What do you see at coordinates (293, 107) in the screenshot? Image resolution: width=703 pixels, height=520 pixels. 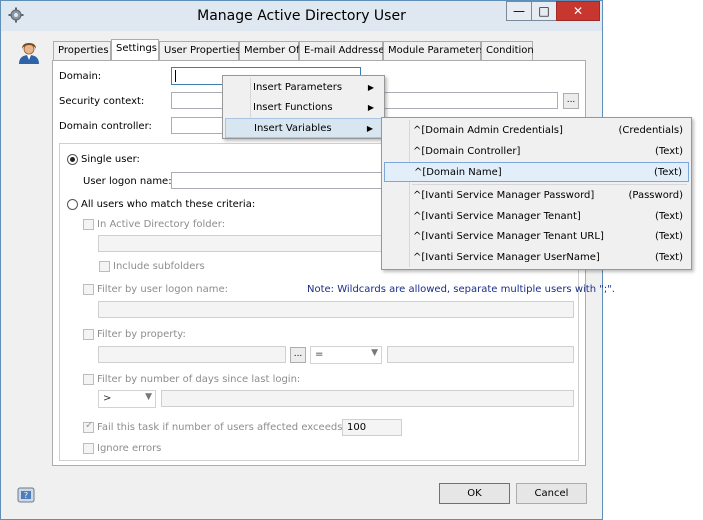 I see `menu-item-label: Insert Functions` at bounding box center [293, 107].